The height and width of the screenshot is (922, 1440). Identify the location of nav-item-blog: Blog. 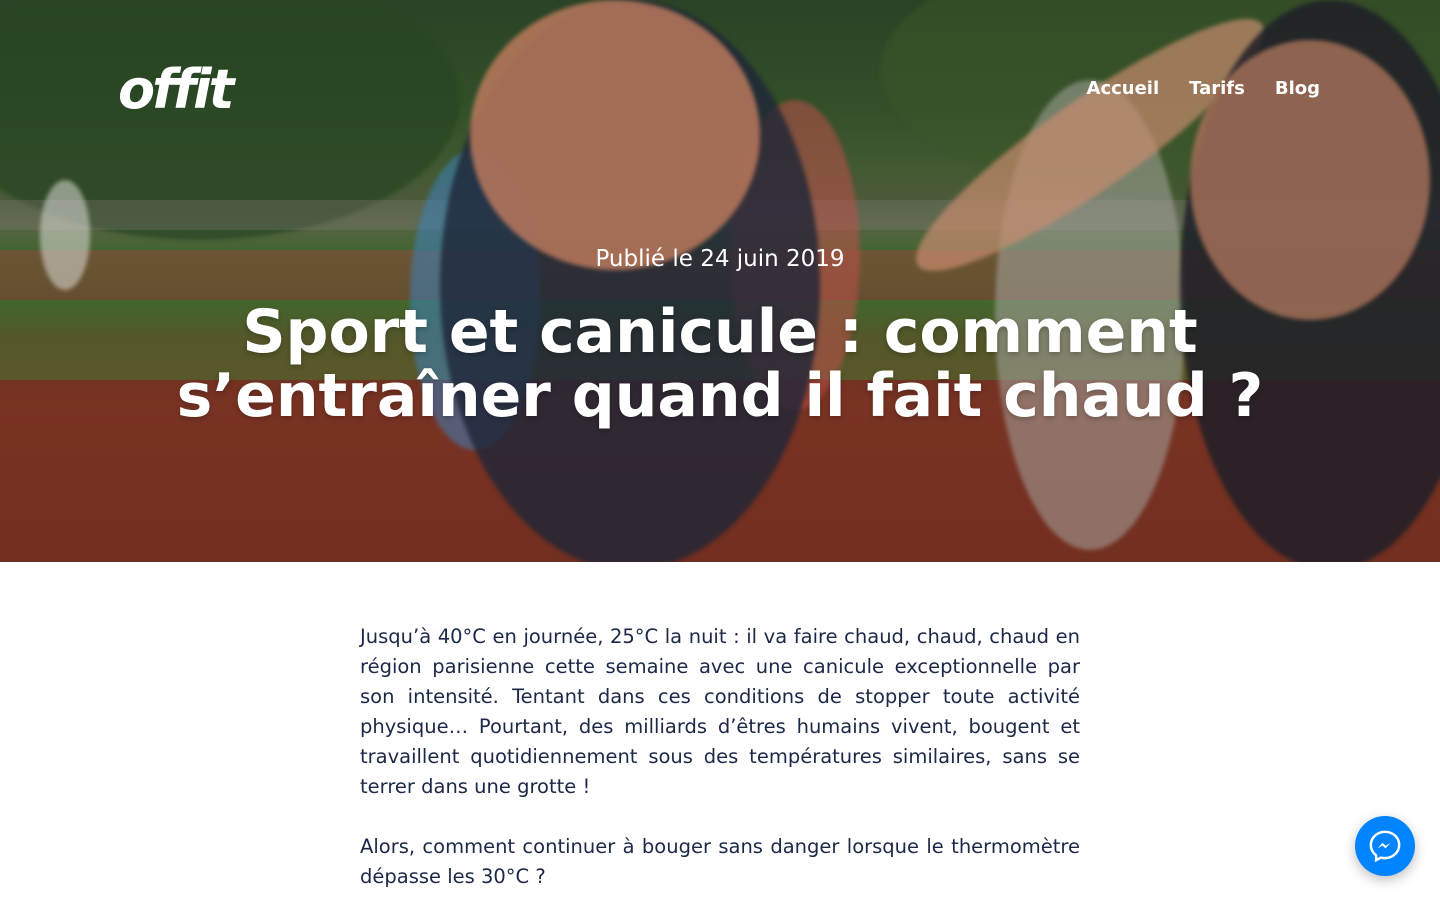
(1297, 88).